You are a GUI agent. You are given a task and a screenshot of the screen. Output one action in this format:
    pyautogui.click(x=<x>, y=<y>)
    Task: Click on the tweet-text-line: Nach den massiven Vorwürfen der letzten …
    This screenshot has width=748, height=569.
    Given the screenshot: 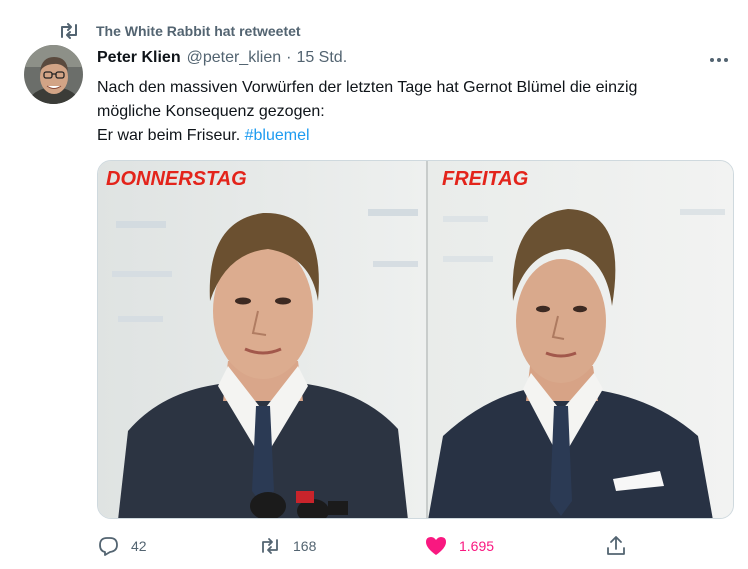 What is the action you would take?
    pyautogui.click(x=367, y=87)
    